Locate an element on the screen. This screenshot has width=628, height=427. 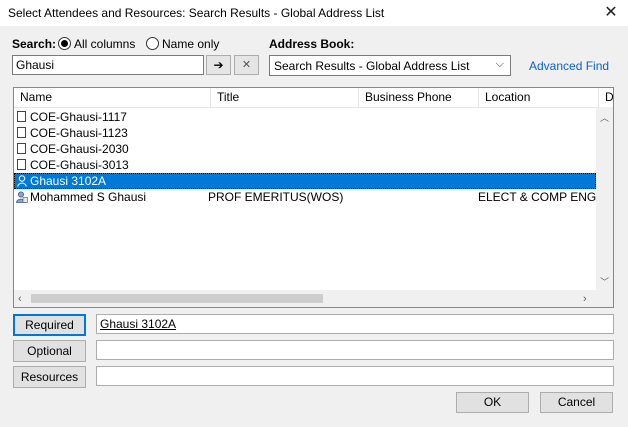
clear-search-button: ✕ is located at coordinates (246, 65).